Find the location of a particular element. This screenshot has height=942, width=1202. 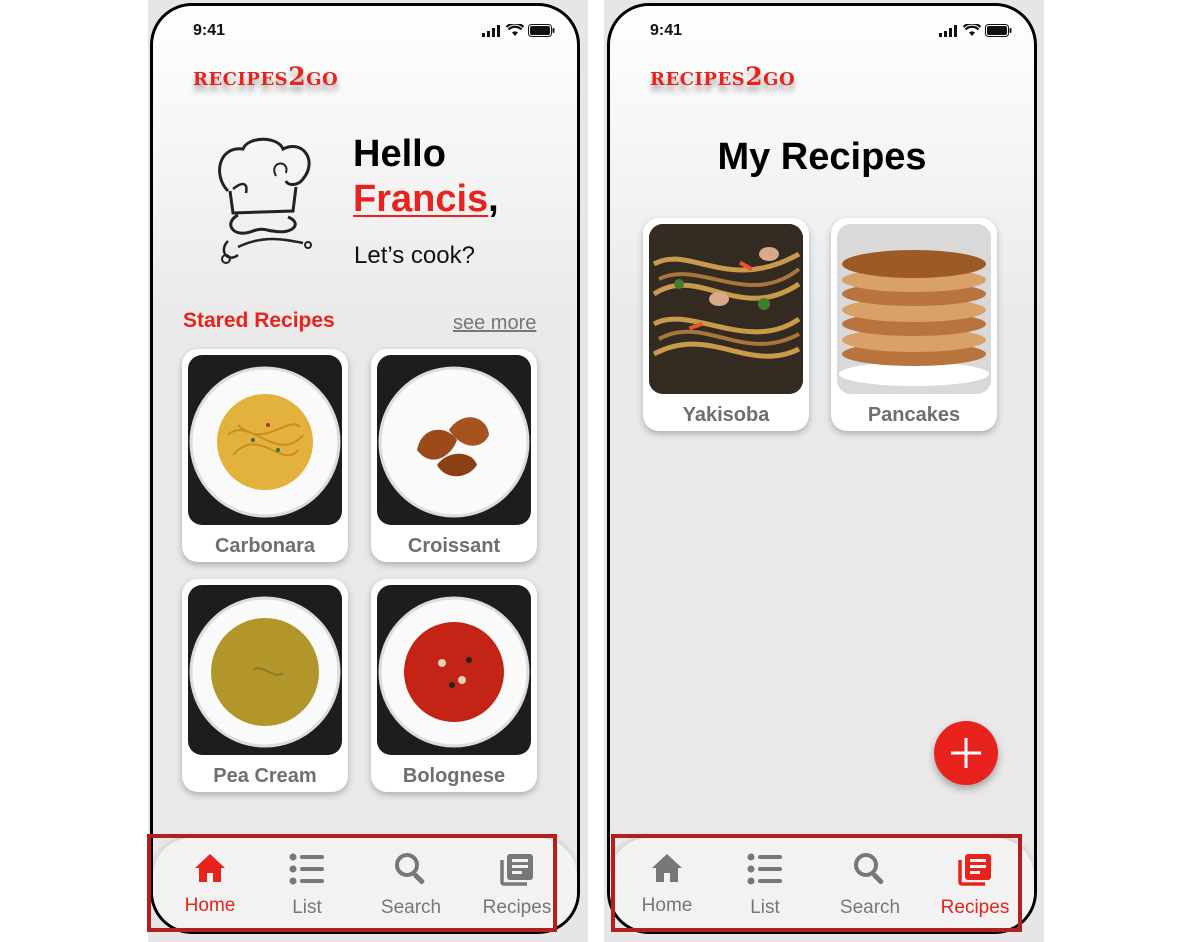

see-more-link: see more is located at coordinates (494, 323).